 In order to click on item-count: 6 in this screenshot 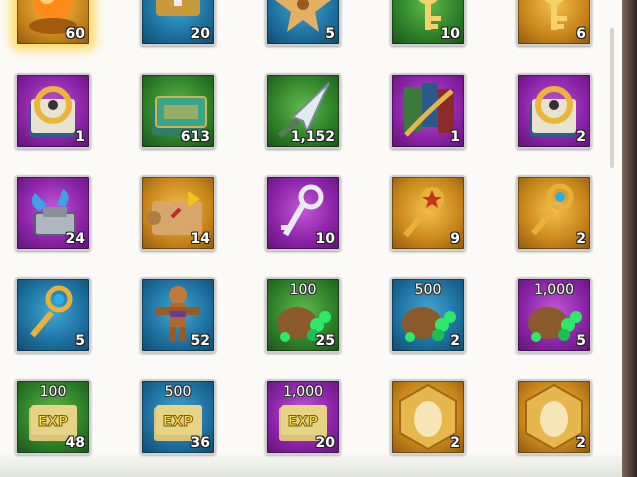, I will do `click(581, 34)`.